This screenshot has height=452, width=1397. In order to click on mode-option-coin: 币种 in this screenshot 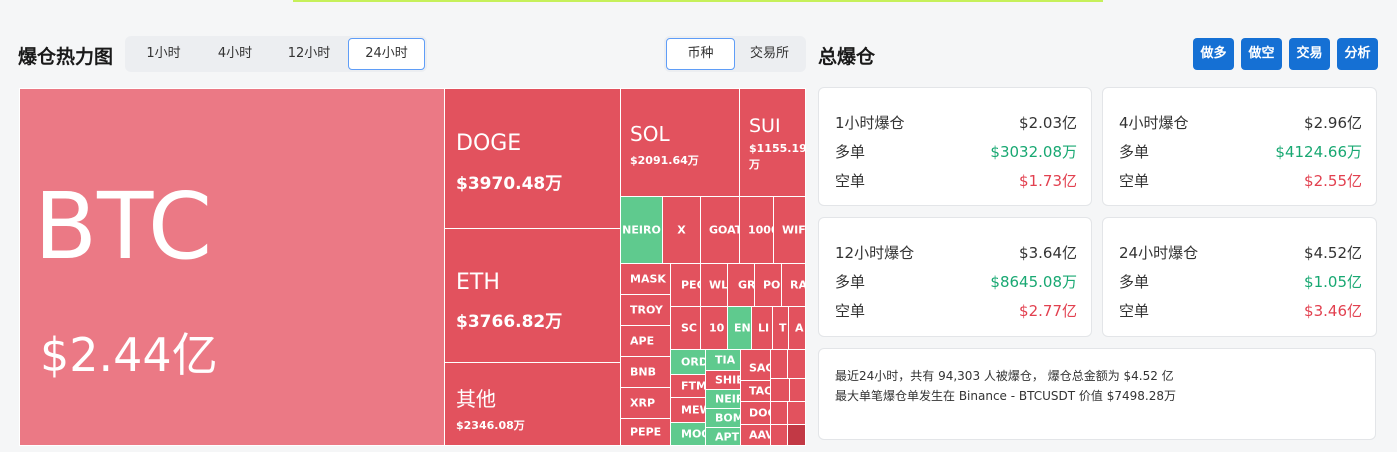, I will do `click(700, 54)`.